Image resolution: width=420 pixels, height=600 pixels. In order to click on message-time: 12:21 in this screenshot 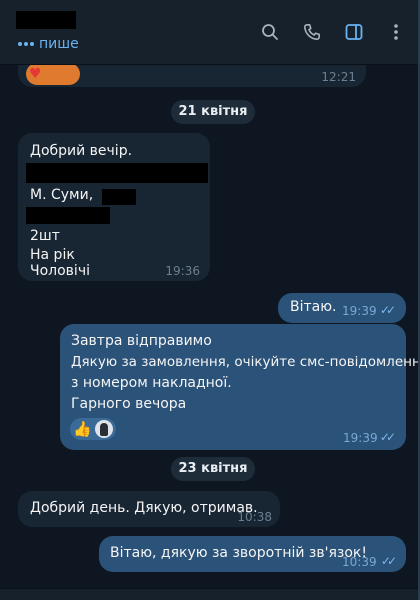, I will do `click(338, 77)`.